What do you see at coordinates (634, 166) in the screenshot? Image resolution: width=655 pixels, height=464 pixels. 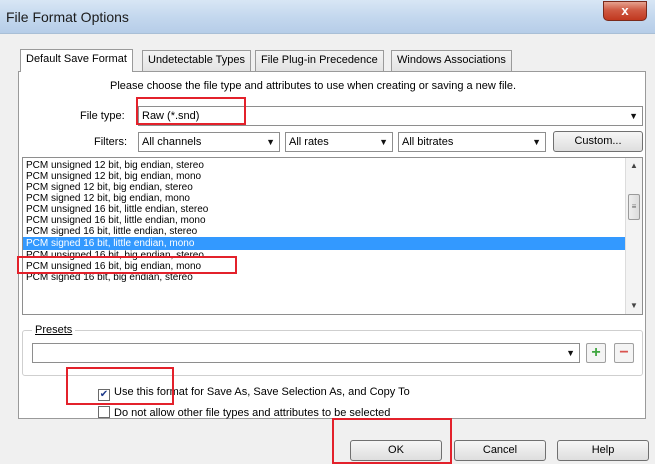 I see `scroll-up-icon: ▲` at bounding box center [634, 166].